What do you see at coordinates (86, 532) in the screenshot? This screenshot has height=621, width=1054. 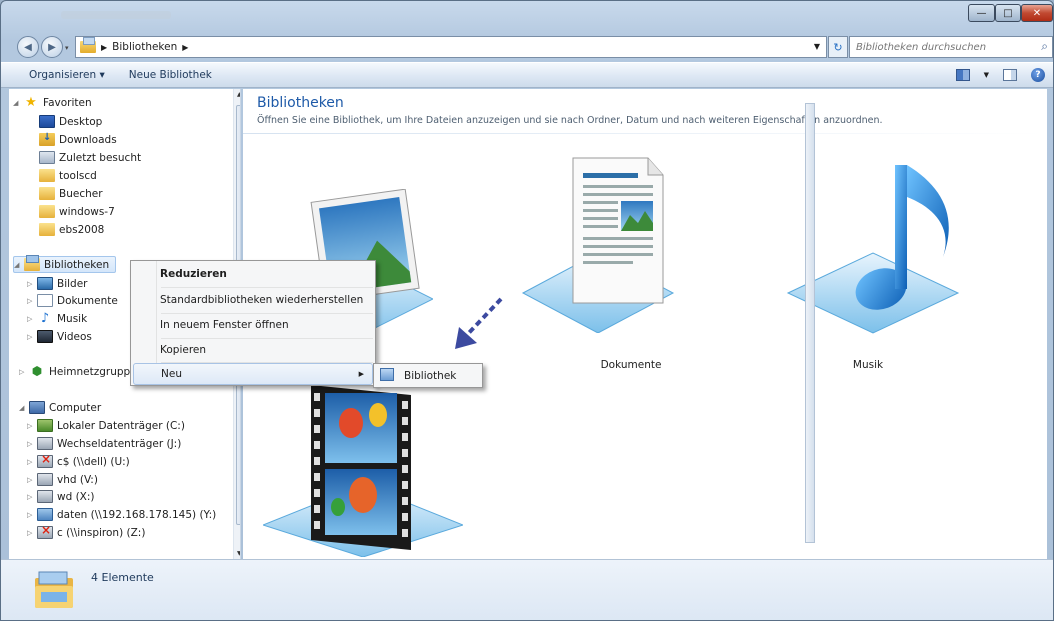 I see `nav-drive-z: ▷ c (\\inspiron) (Z:)` at bounding box center [86, 532].